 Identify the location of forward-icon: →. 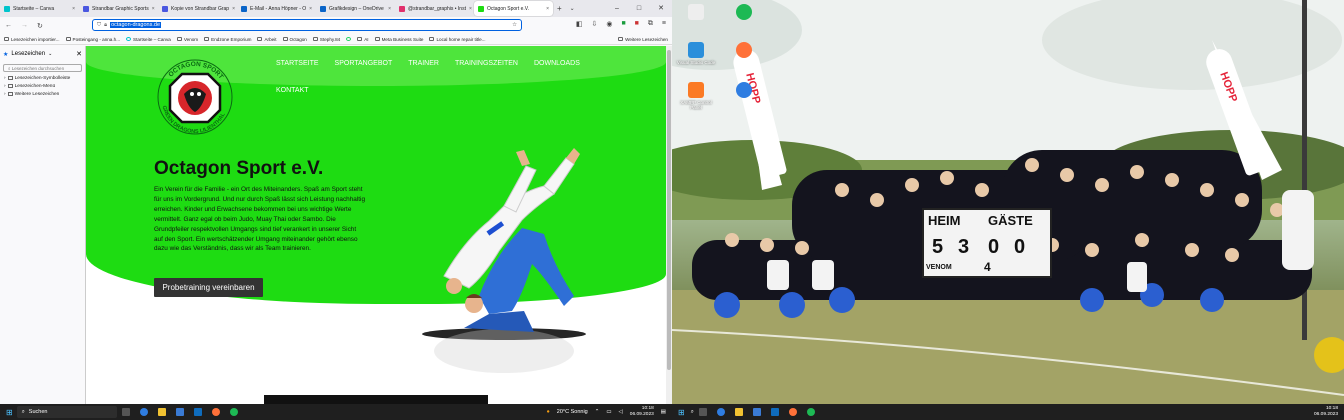
(24, 25).